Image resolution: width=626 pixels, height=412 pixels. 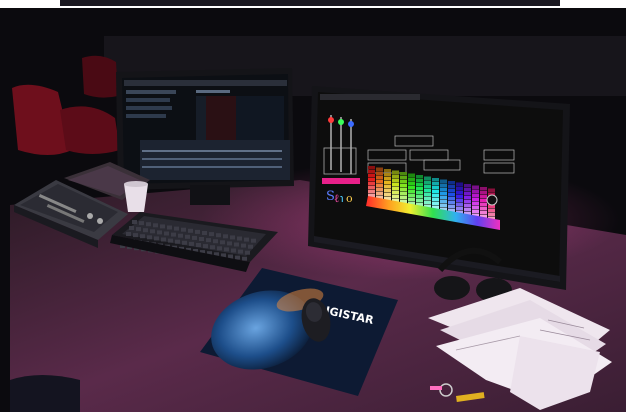 What do you see at coordinates (45, 393) in the screenshot?
I see `foreground-chair` at bounding box center [45, 393].